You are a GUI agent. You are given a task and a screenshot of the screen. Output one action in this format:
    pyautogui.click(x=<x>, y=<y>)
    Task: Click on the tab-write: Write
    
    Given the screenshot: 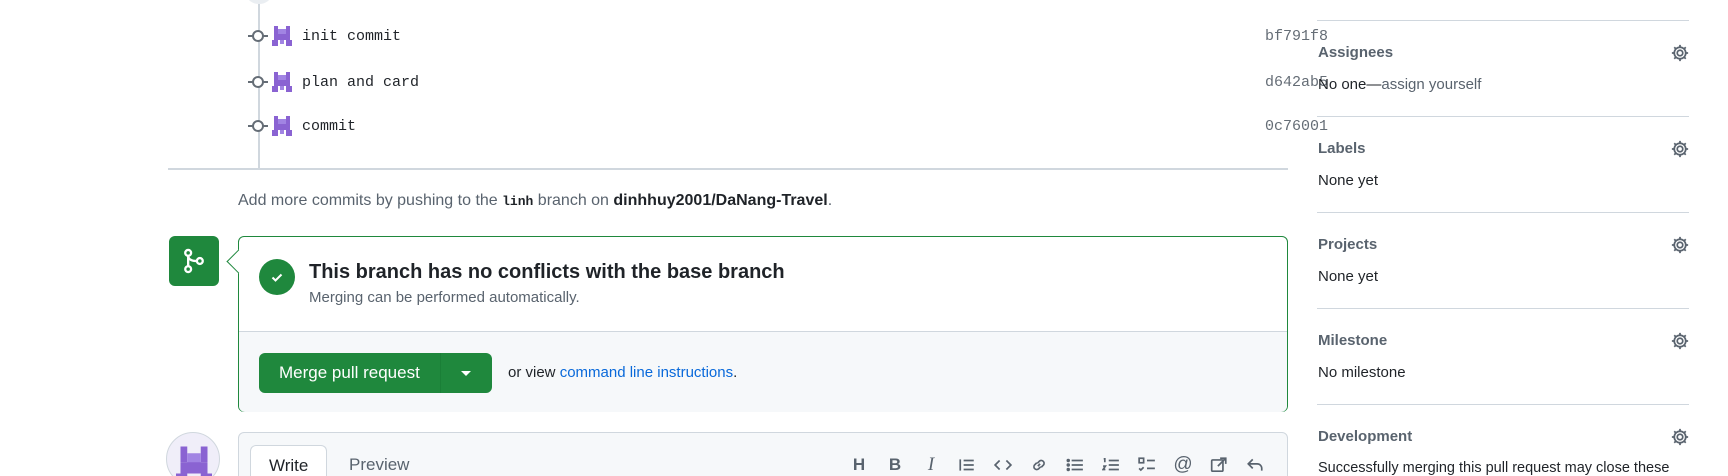 What is the action you would take?
    pyautogui.click(x=289, y=460)
    